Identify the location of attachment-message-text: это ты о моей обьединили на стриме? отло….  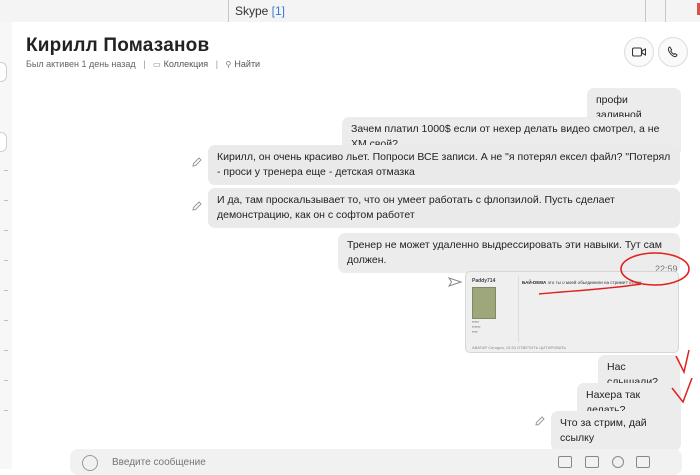
(594, 282).